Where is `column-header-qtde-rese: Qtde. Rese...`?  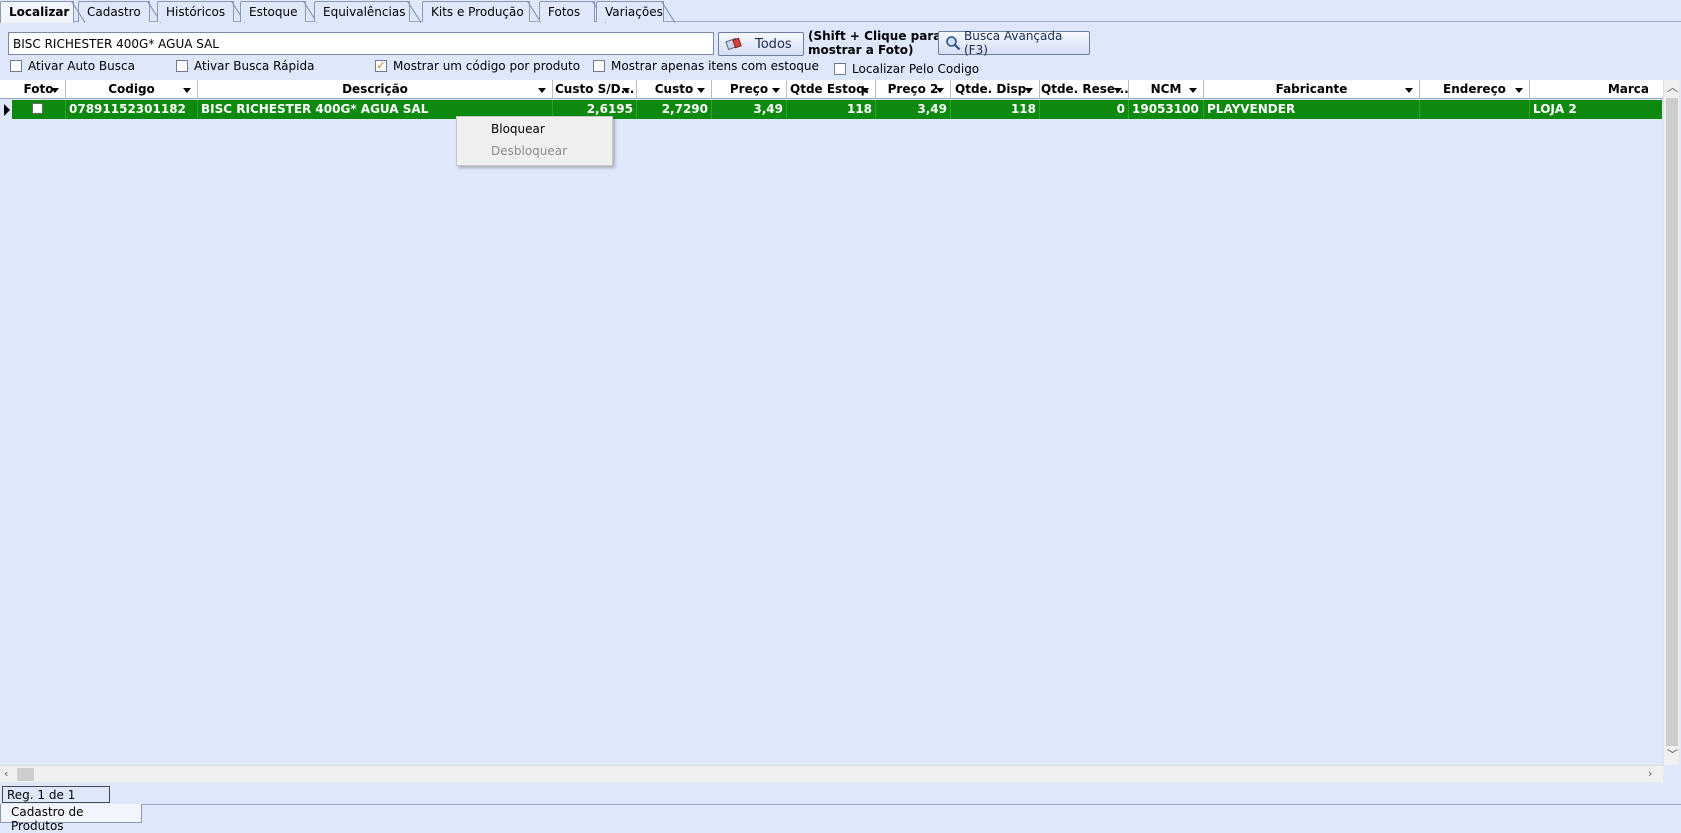
column-header-qtde-rese: Qtde. Rese... is located at coordinates (1084, 89).